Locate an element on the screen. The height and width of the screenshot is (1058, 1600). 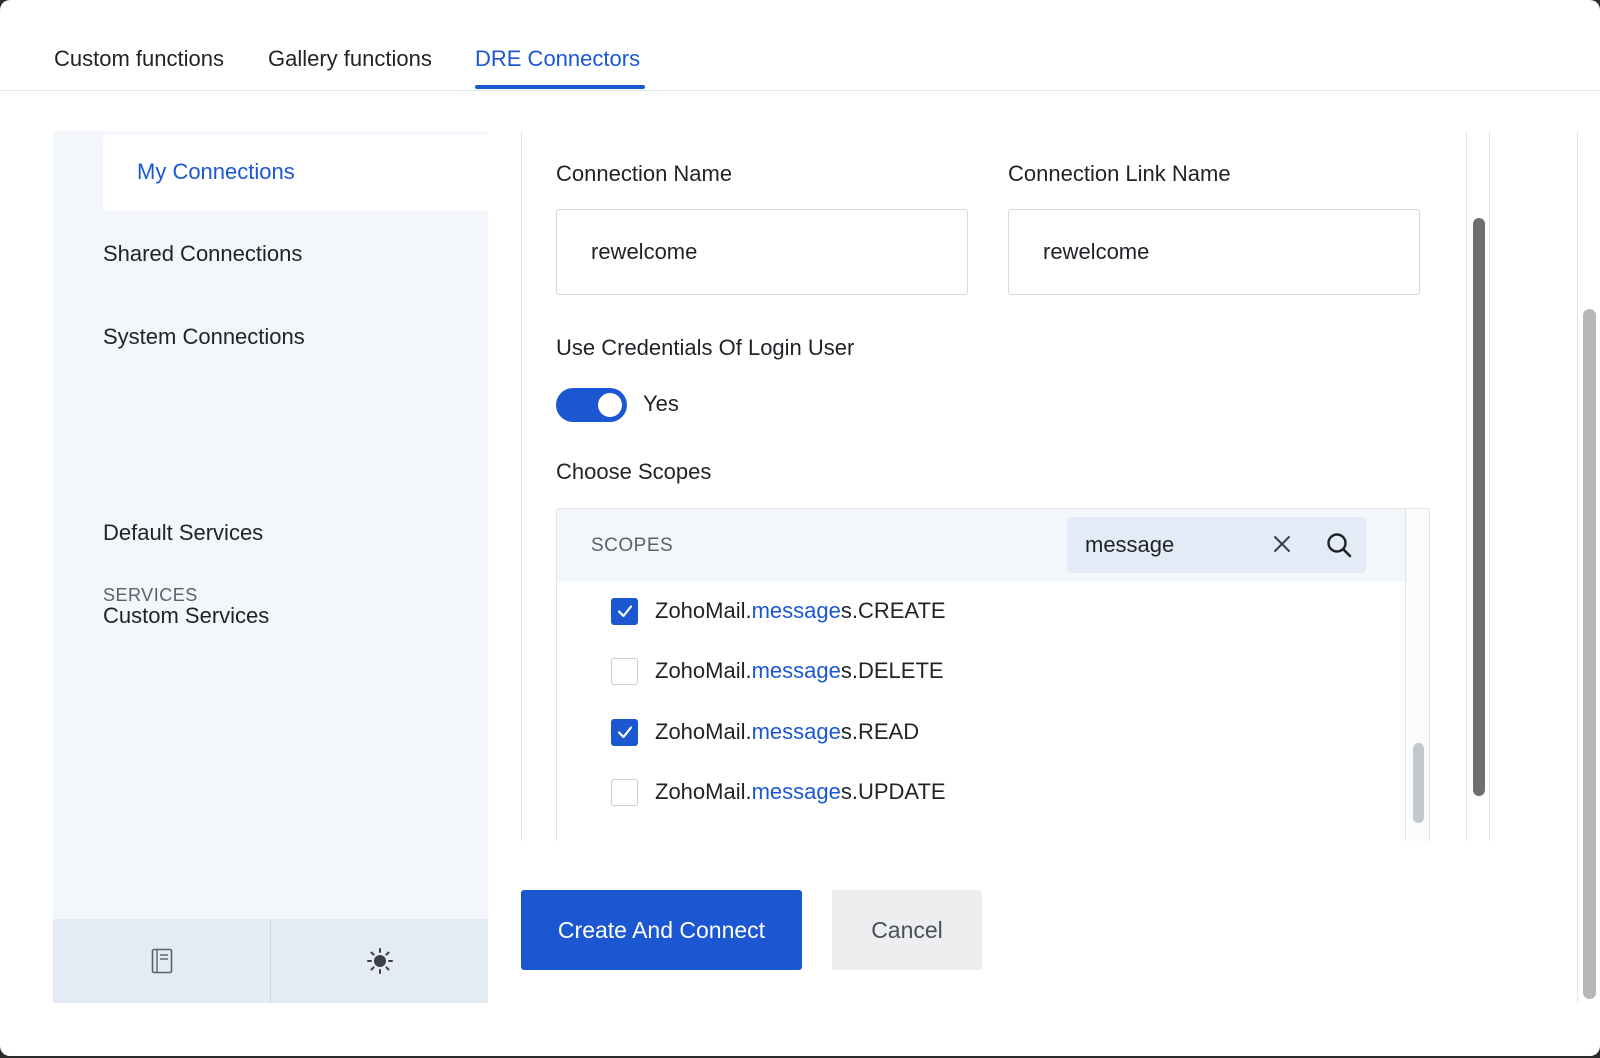
credentials-label: Use Credentials Of Login User is located at coordinates (705, 347).